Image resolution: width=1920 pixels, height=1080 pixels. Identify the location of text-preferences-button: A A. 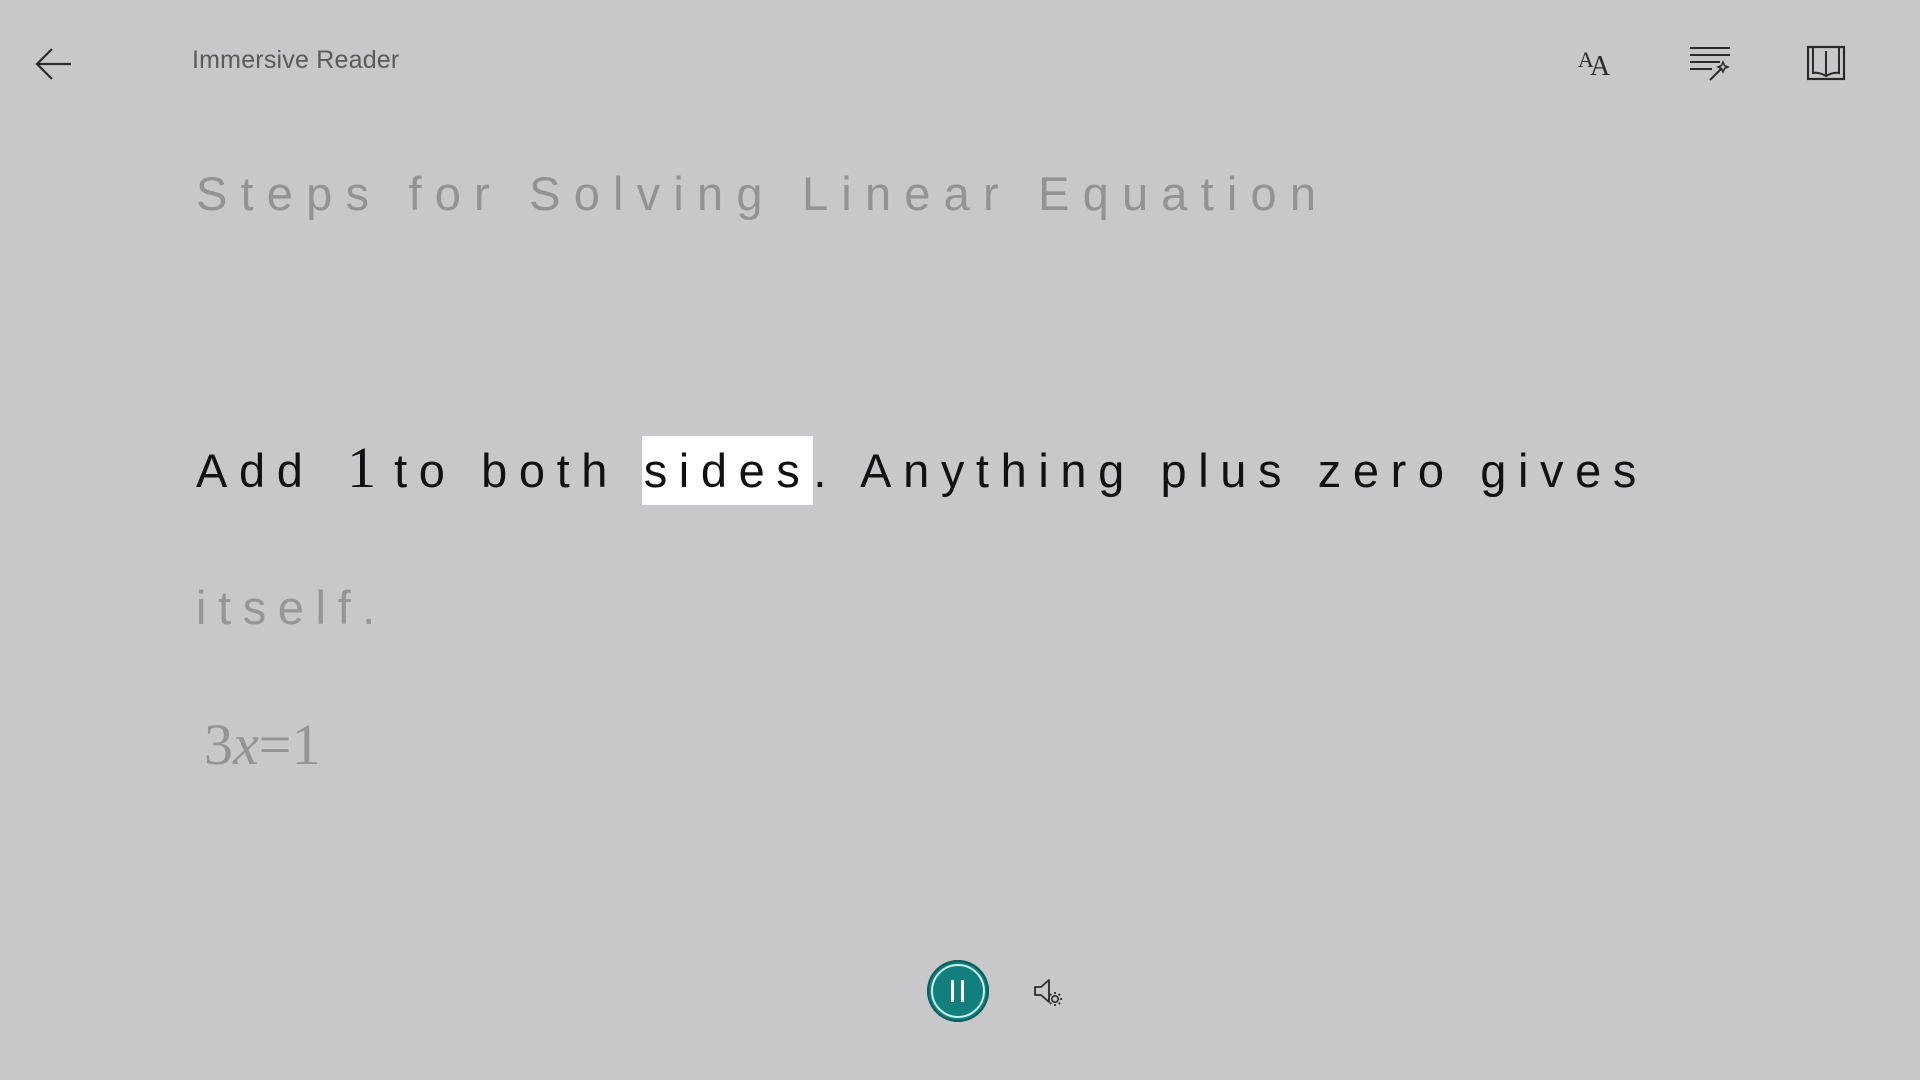
(1596, 62).